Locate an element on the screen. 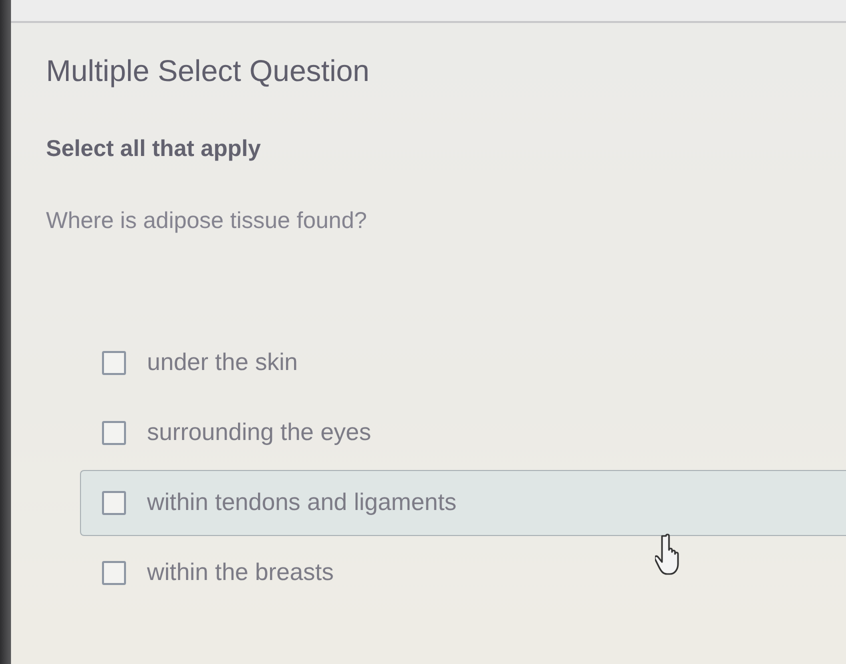  answer-option: surrounding the eyes is located at coordinates (463, 433).